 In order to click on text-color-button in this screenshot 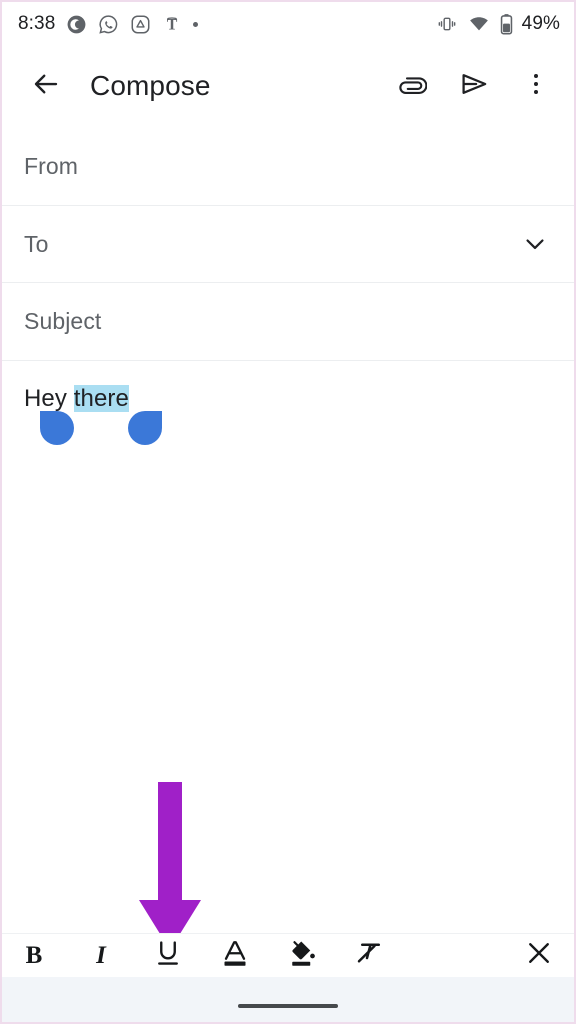, I will do `click(235, 956)`.